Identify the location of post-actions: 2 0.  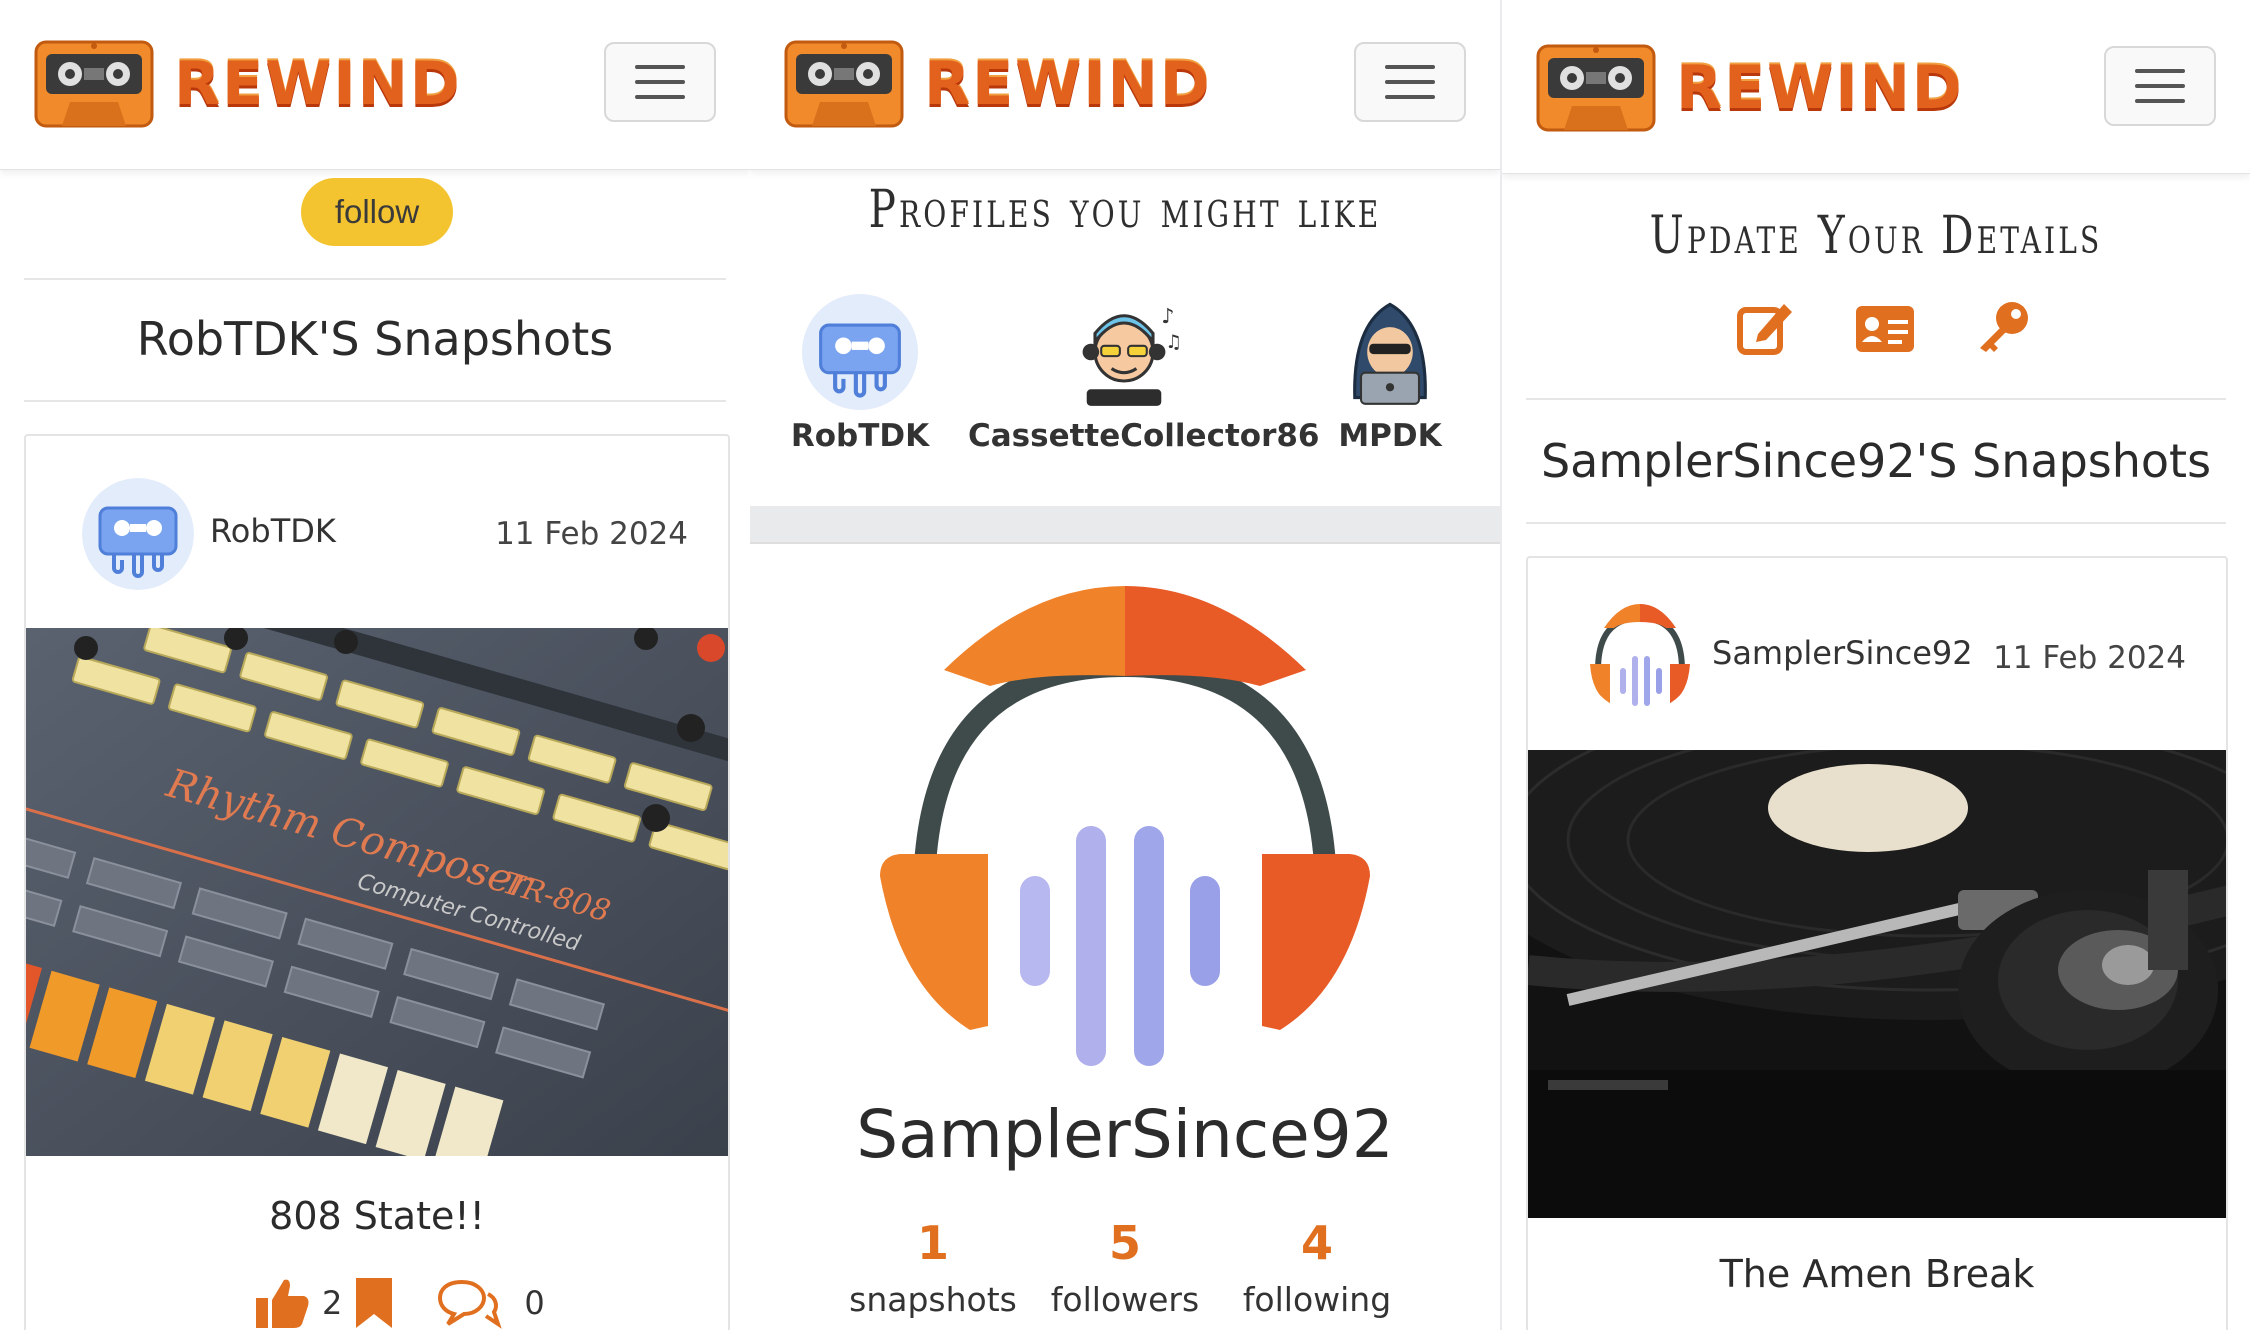
(399, 1303).